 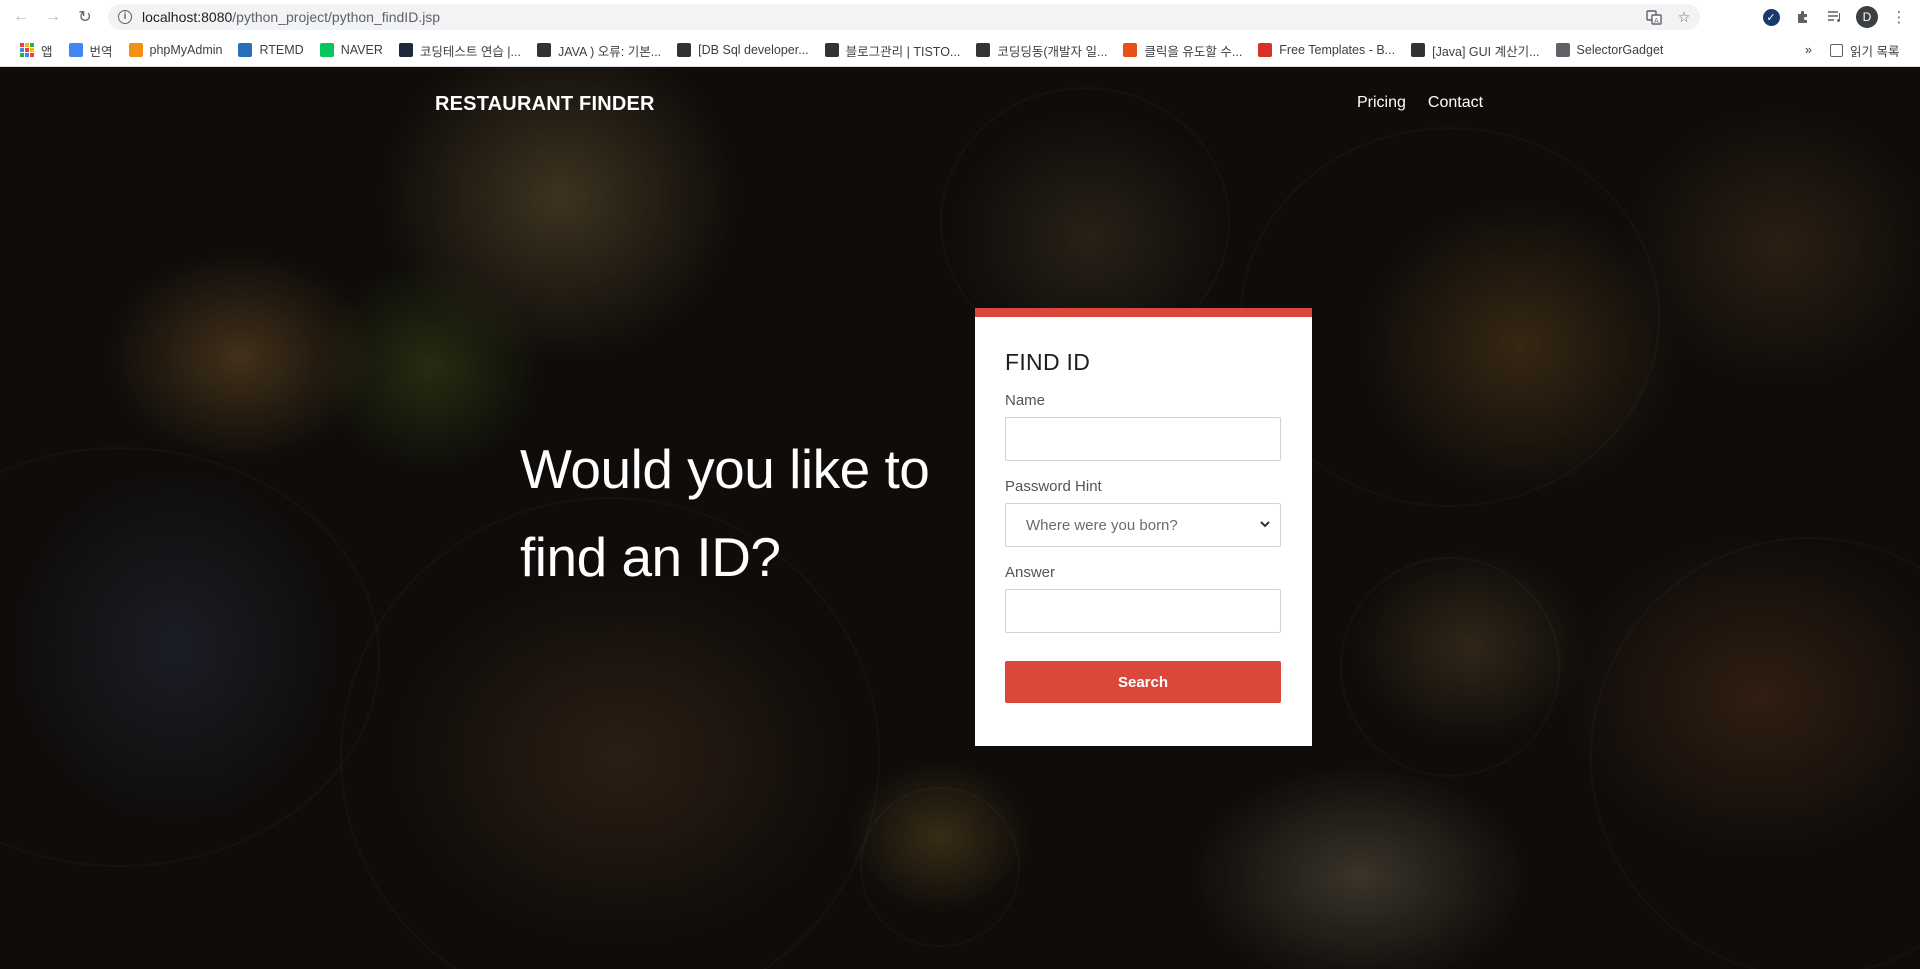 What do you see at coordinates (1562, 50) in the screenshot?
I see `selectorgadget-icon` at bounding box center [1562, 50].